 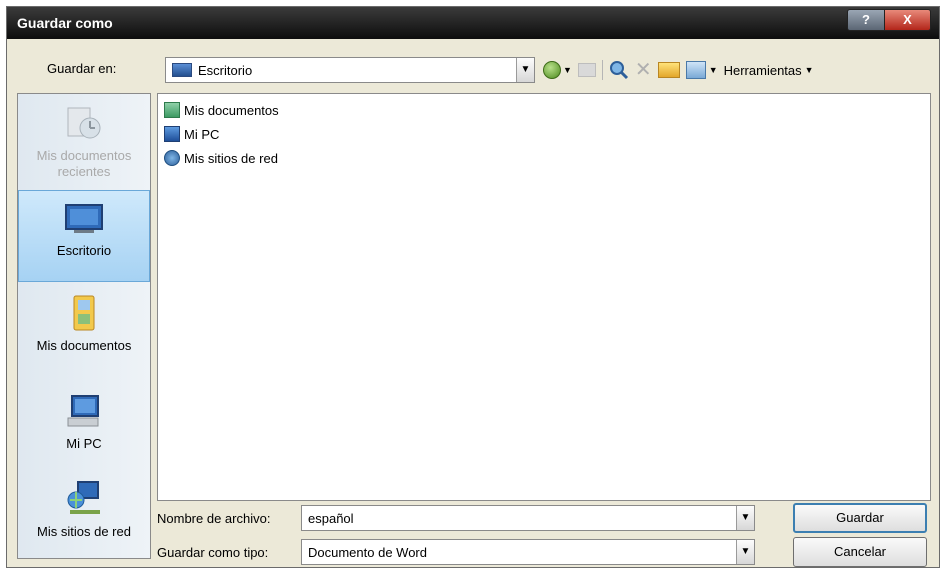 I want to click on back-arrow-icon, so click(x=552, y=70).